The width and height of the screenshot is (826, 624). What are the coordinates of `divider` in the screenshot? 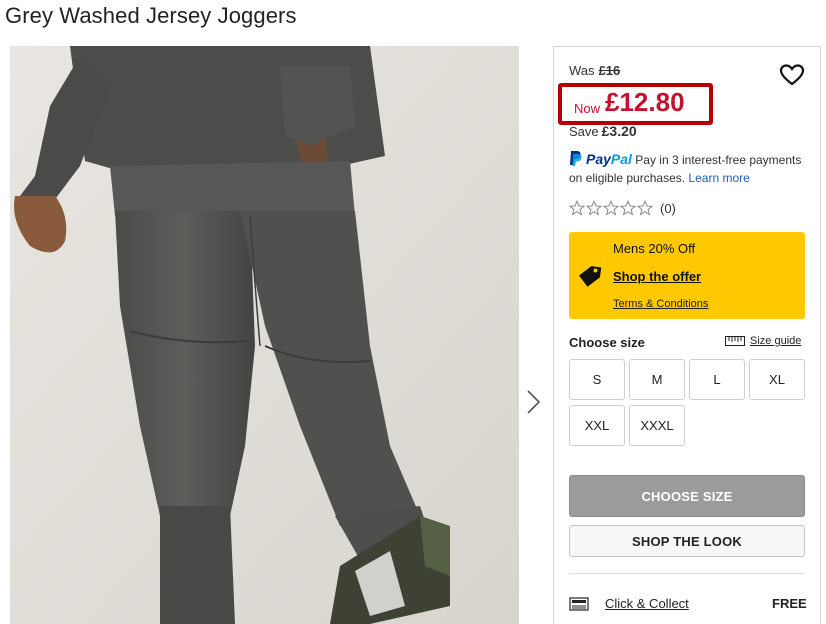 It's located at (687, 573).